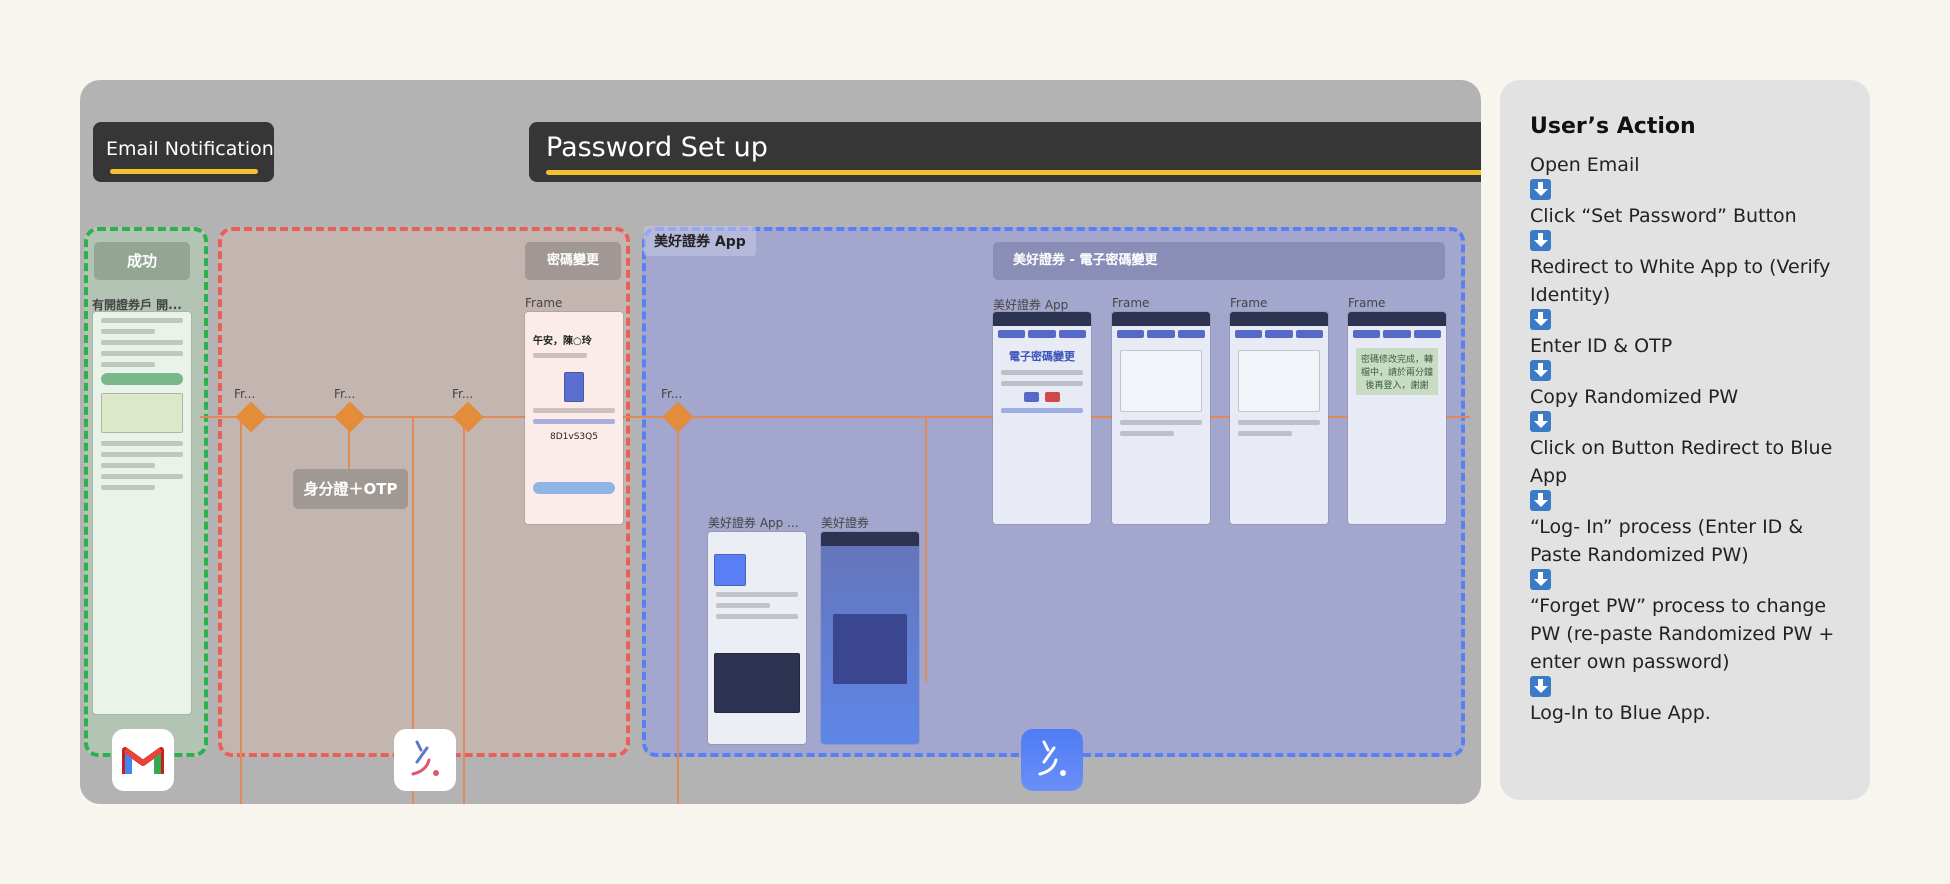  I want to click on randomized-pw-code: 8D1vS3Q5, so click(574, 437).